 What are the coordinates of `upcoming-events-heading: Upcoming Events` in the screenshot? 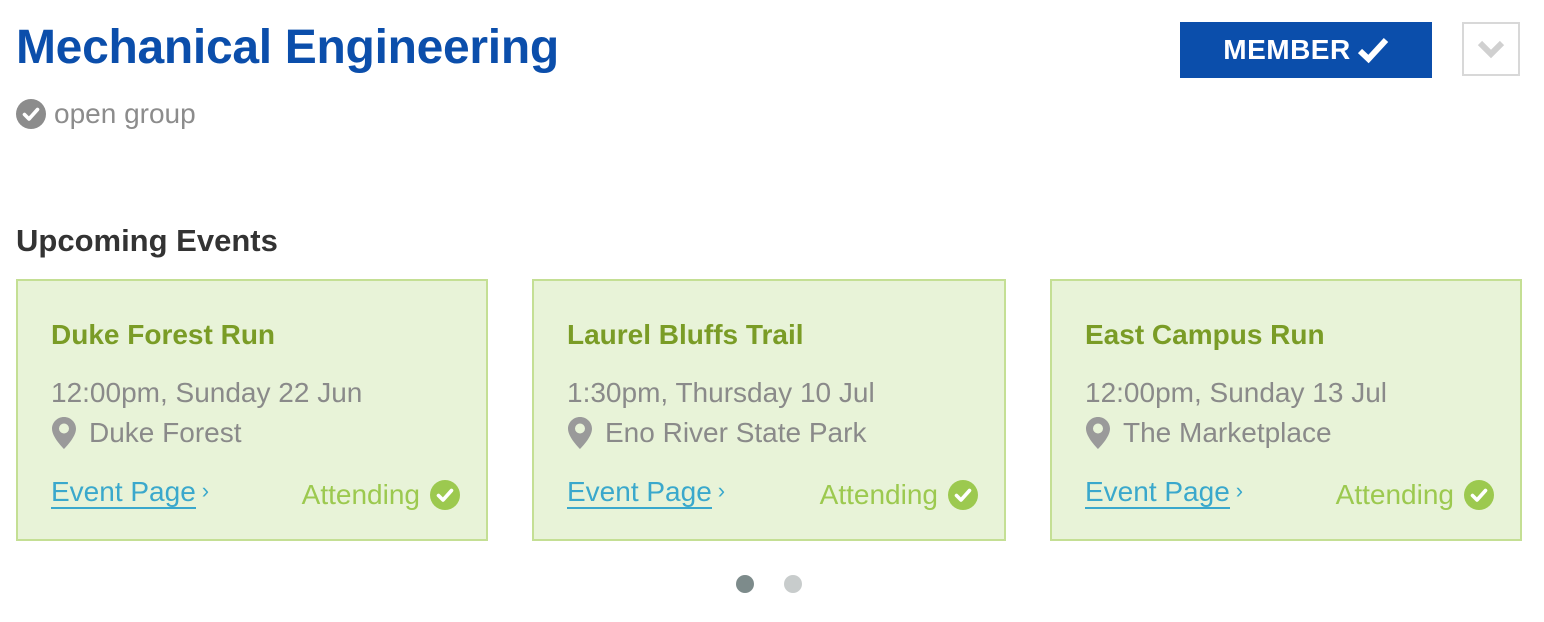 It's located at (147, 240).